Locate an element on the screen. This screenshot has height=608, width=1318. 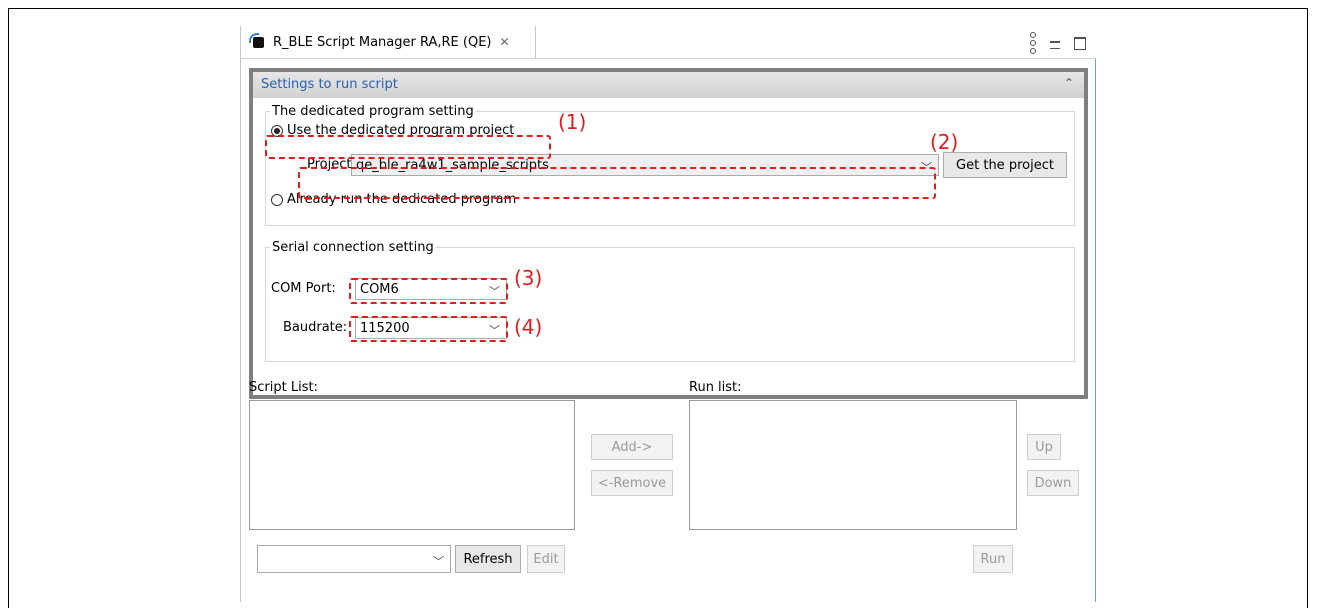
com-port-combo: COM6 ﹀ is located at coordinates (431, 289).